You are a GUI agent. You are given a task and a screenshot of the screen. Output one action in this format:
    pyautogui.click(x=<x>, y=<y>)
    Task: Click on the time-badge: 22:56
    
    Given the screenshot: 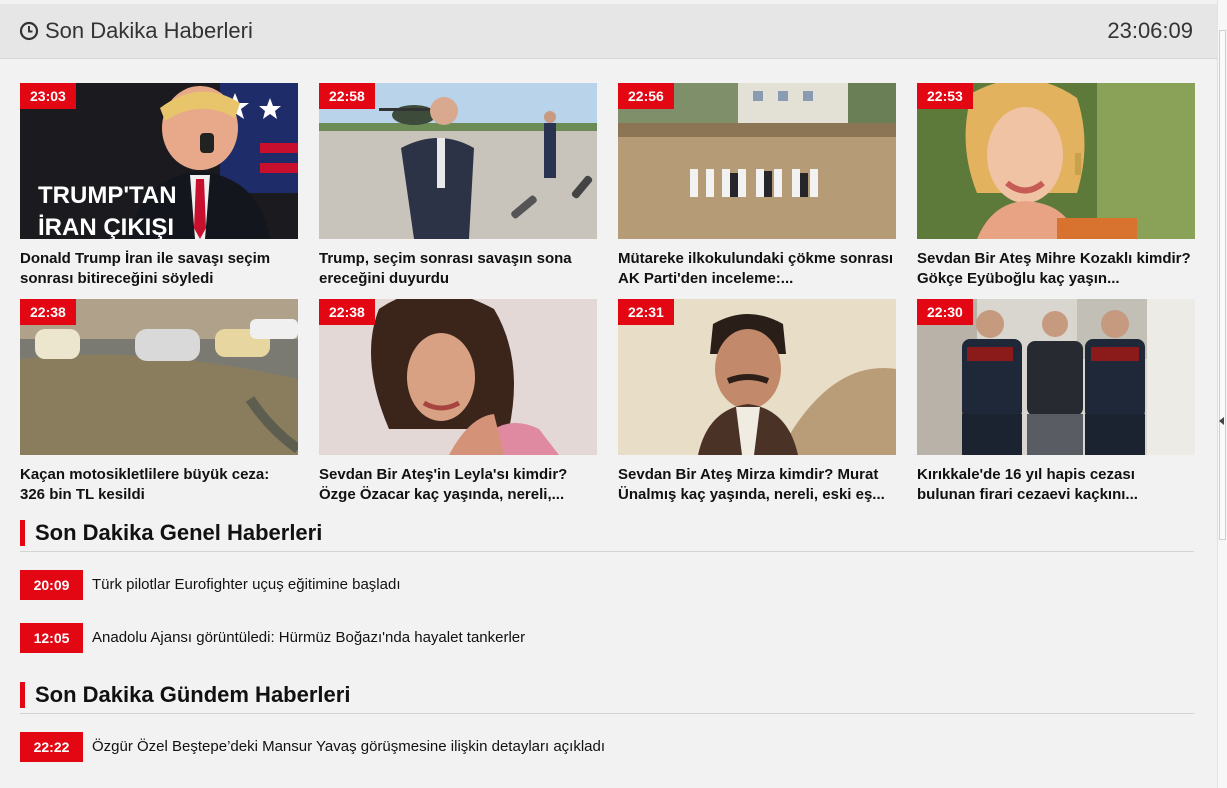 What is the action you would take?
    pyautogui.click(x=646, y=96)
    